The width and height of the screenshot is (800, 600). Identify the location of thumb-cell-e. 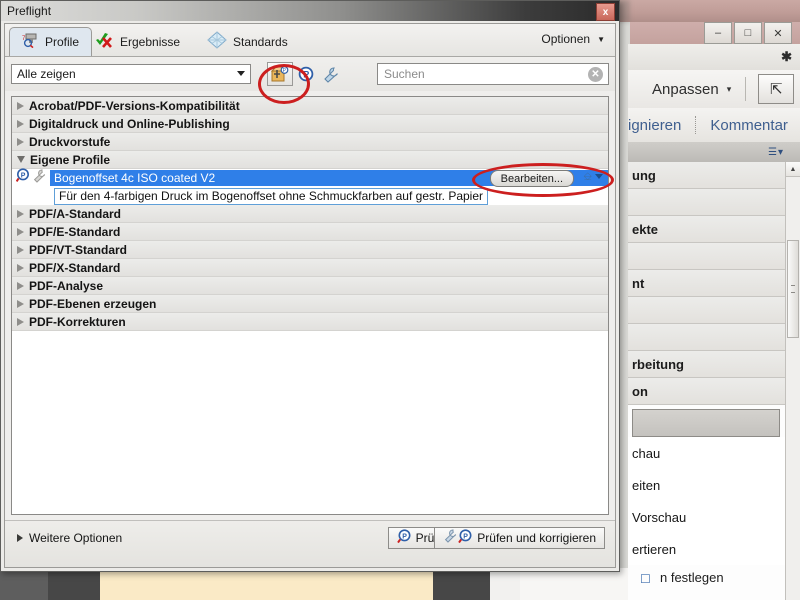
(574, 584).